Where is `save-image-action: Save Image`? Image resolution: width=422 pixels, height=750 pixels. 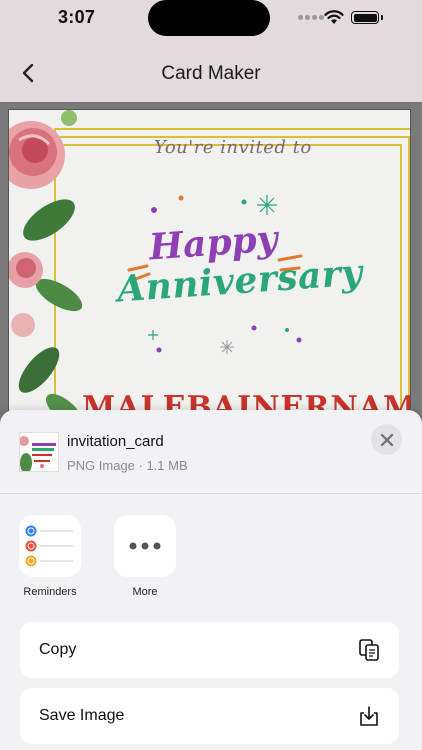
save-image-action: Save Image is located at coordinates (209, 716).